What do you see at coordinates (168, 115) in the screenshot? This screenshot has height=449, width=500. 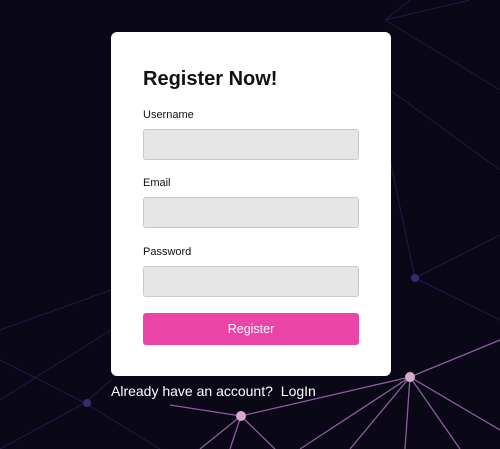 I see `username-label: Username` at bounding box center [168, 115].